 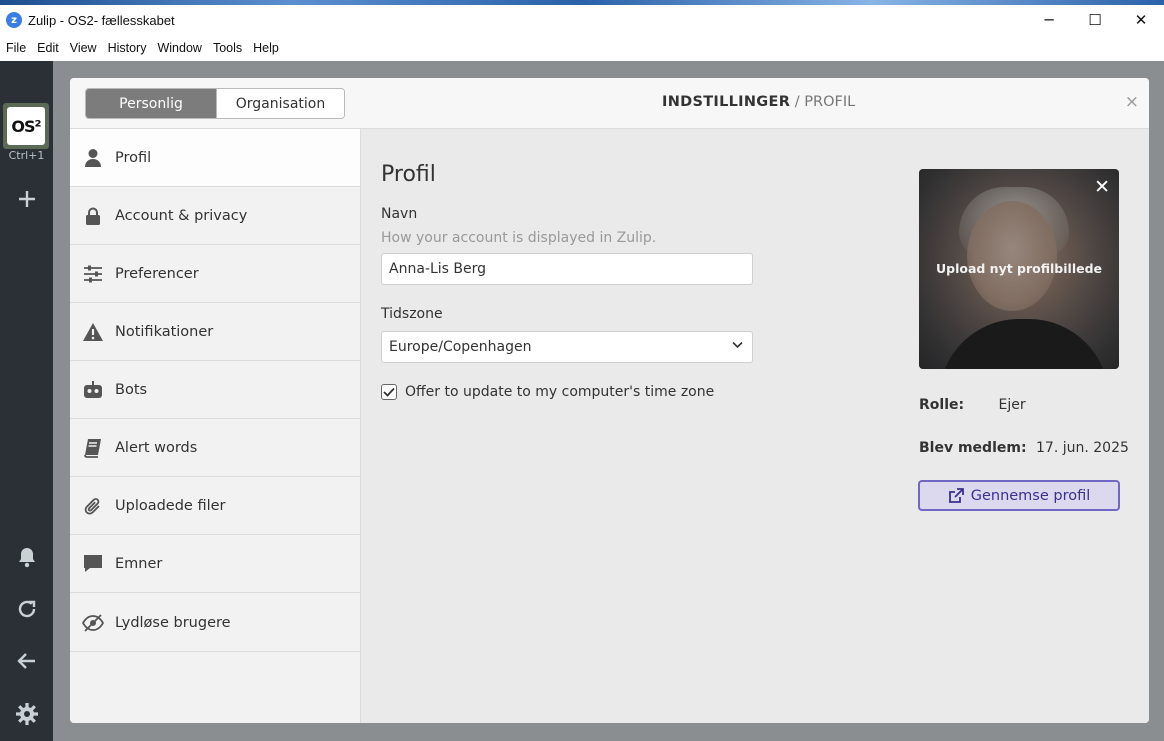 What do you see at coordinates (973, 448) in the screenshot?
I see `joined-label: Blev medlem:` at bounding box center [973, 448].